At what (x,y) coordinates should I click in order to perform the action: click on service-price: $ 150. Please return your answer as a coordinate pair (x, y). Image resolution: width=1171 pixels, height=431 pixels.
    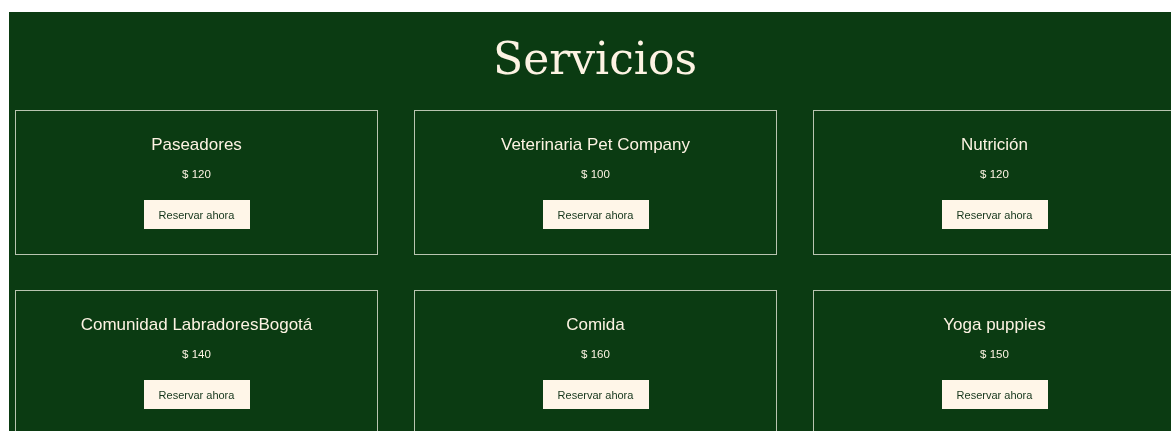
    Looking at the image, I should click on (994, 354).